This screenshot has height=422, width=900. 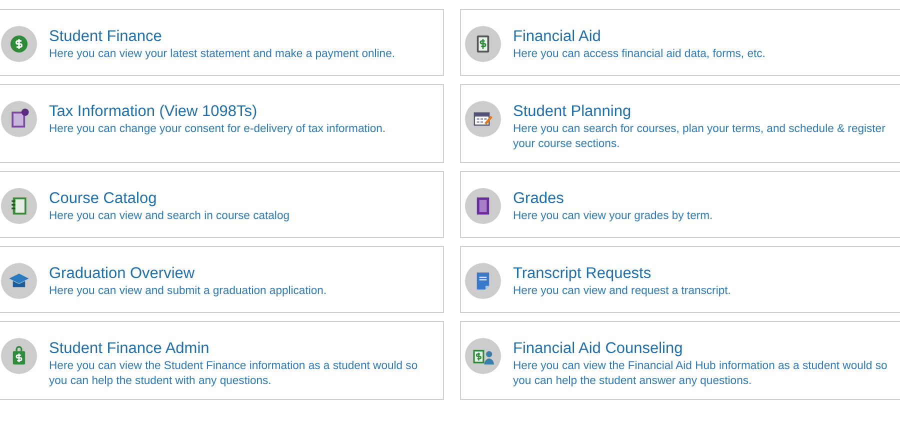 What do you see at coordinates (639, 37) in the screenshot?
I see `card-title-link: Financial Aid` at bounding box center [639, 37].